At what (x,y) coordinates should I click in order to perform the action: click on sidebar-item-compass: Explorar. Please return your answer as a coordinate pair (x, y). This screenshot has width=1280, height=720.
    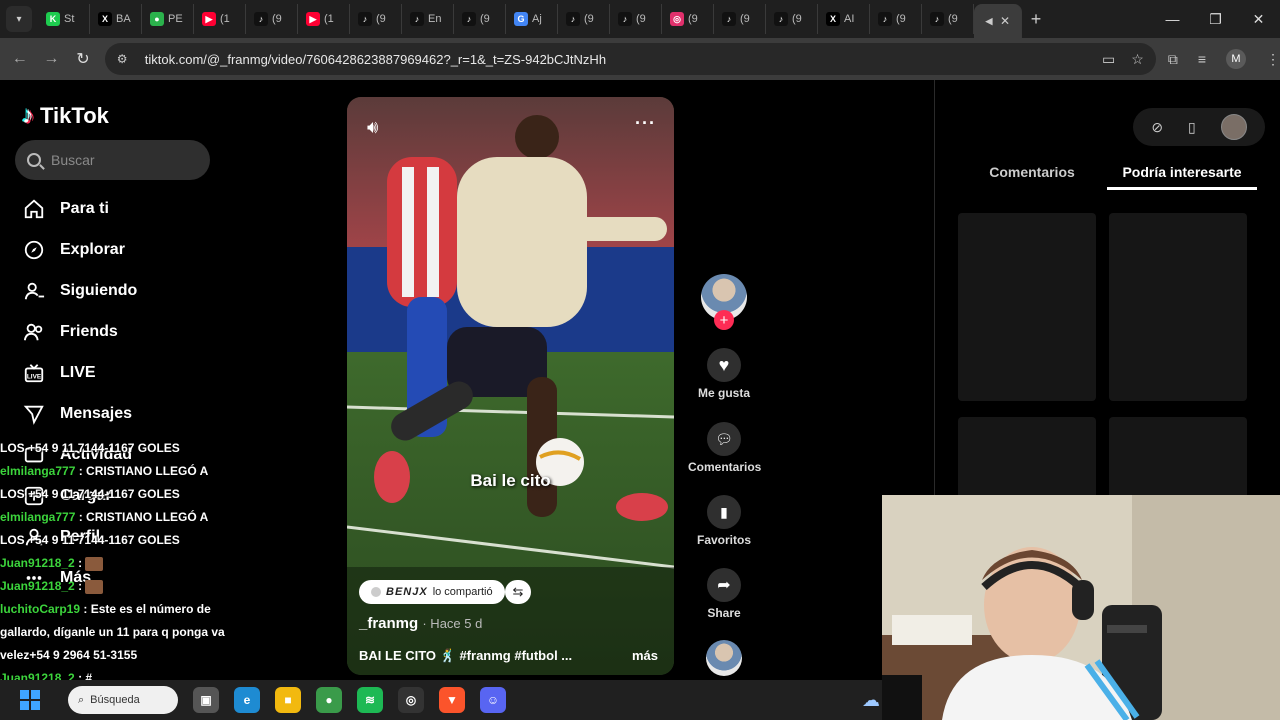
    Looking at the image, I should click on (73, 250).